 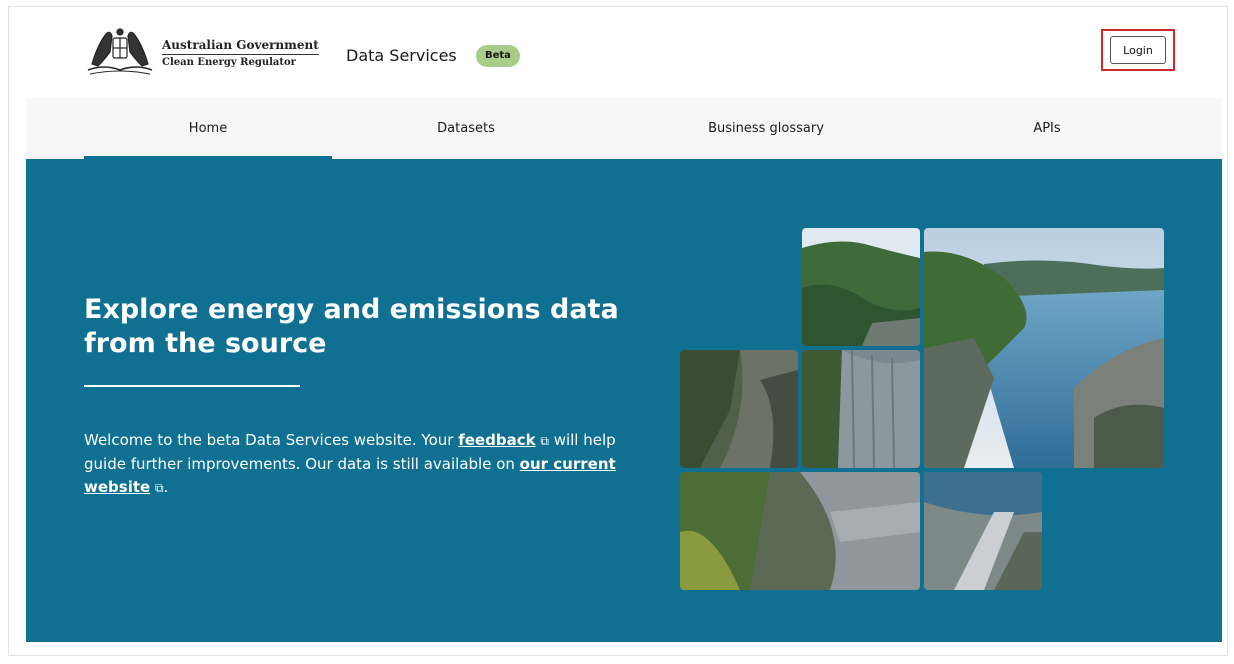 I want to click on nav-item-apis: APIs, so click(x=1047, y=128).